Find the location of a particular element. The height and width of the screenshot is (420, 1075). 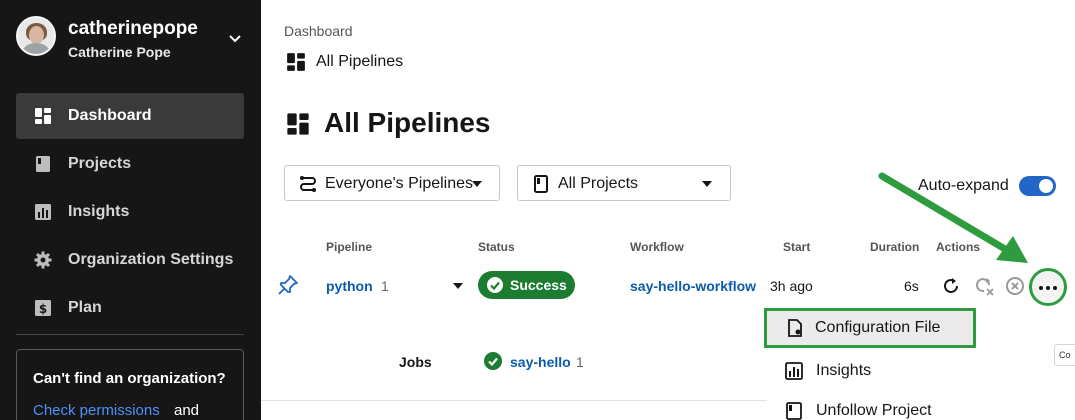

start-time: 3h ago is located at coordinates (791, 286).